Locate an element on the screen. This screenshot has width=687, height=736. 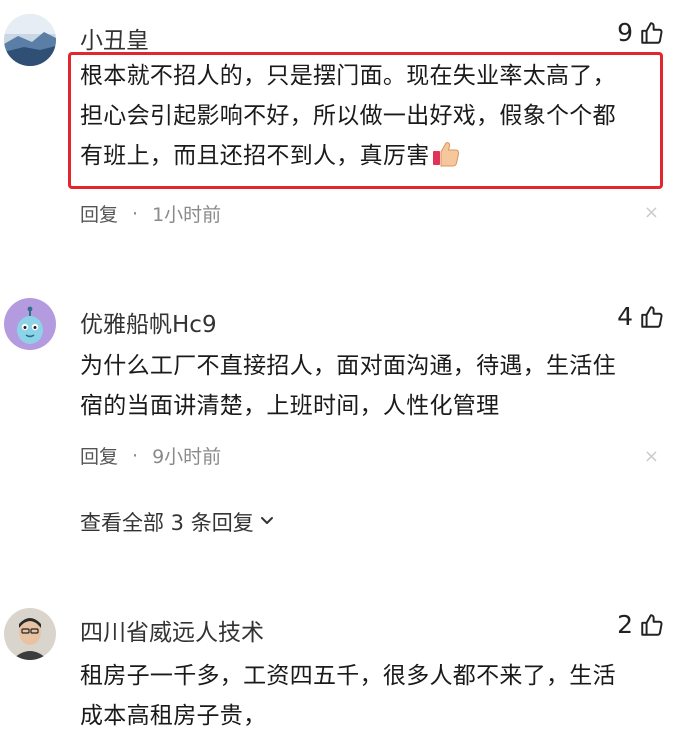
like-count: 9 is located at coordinates (625, 32).